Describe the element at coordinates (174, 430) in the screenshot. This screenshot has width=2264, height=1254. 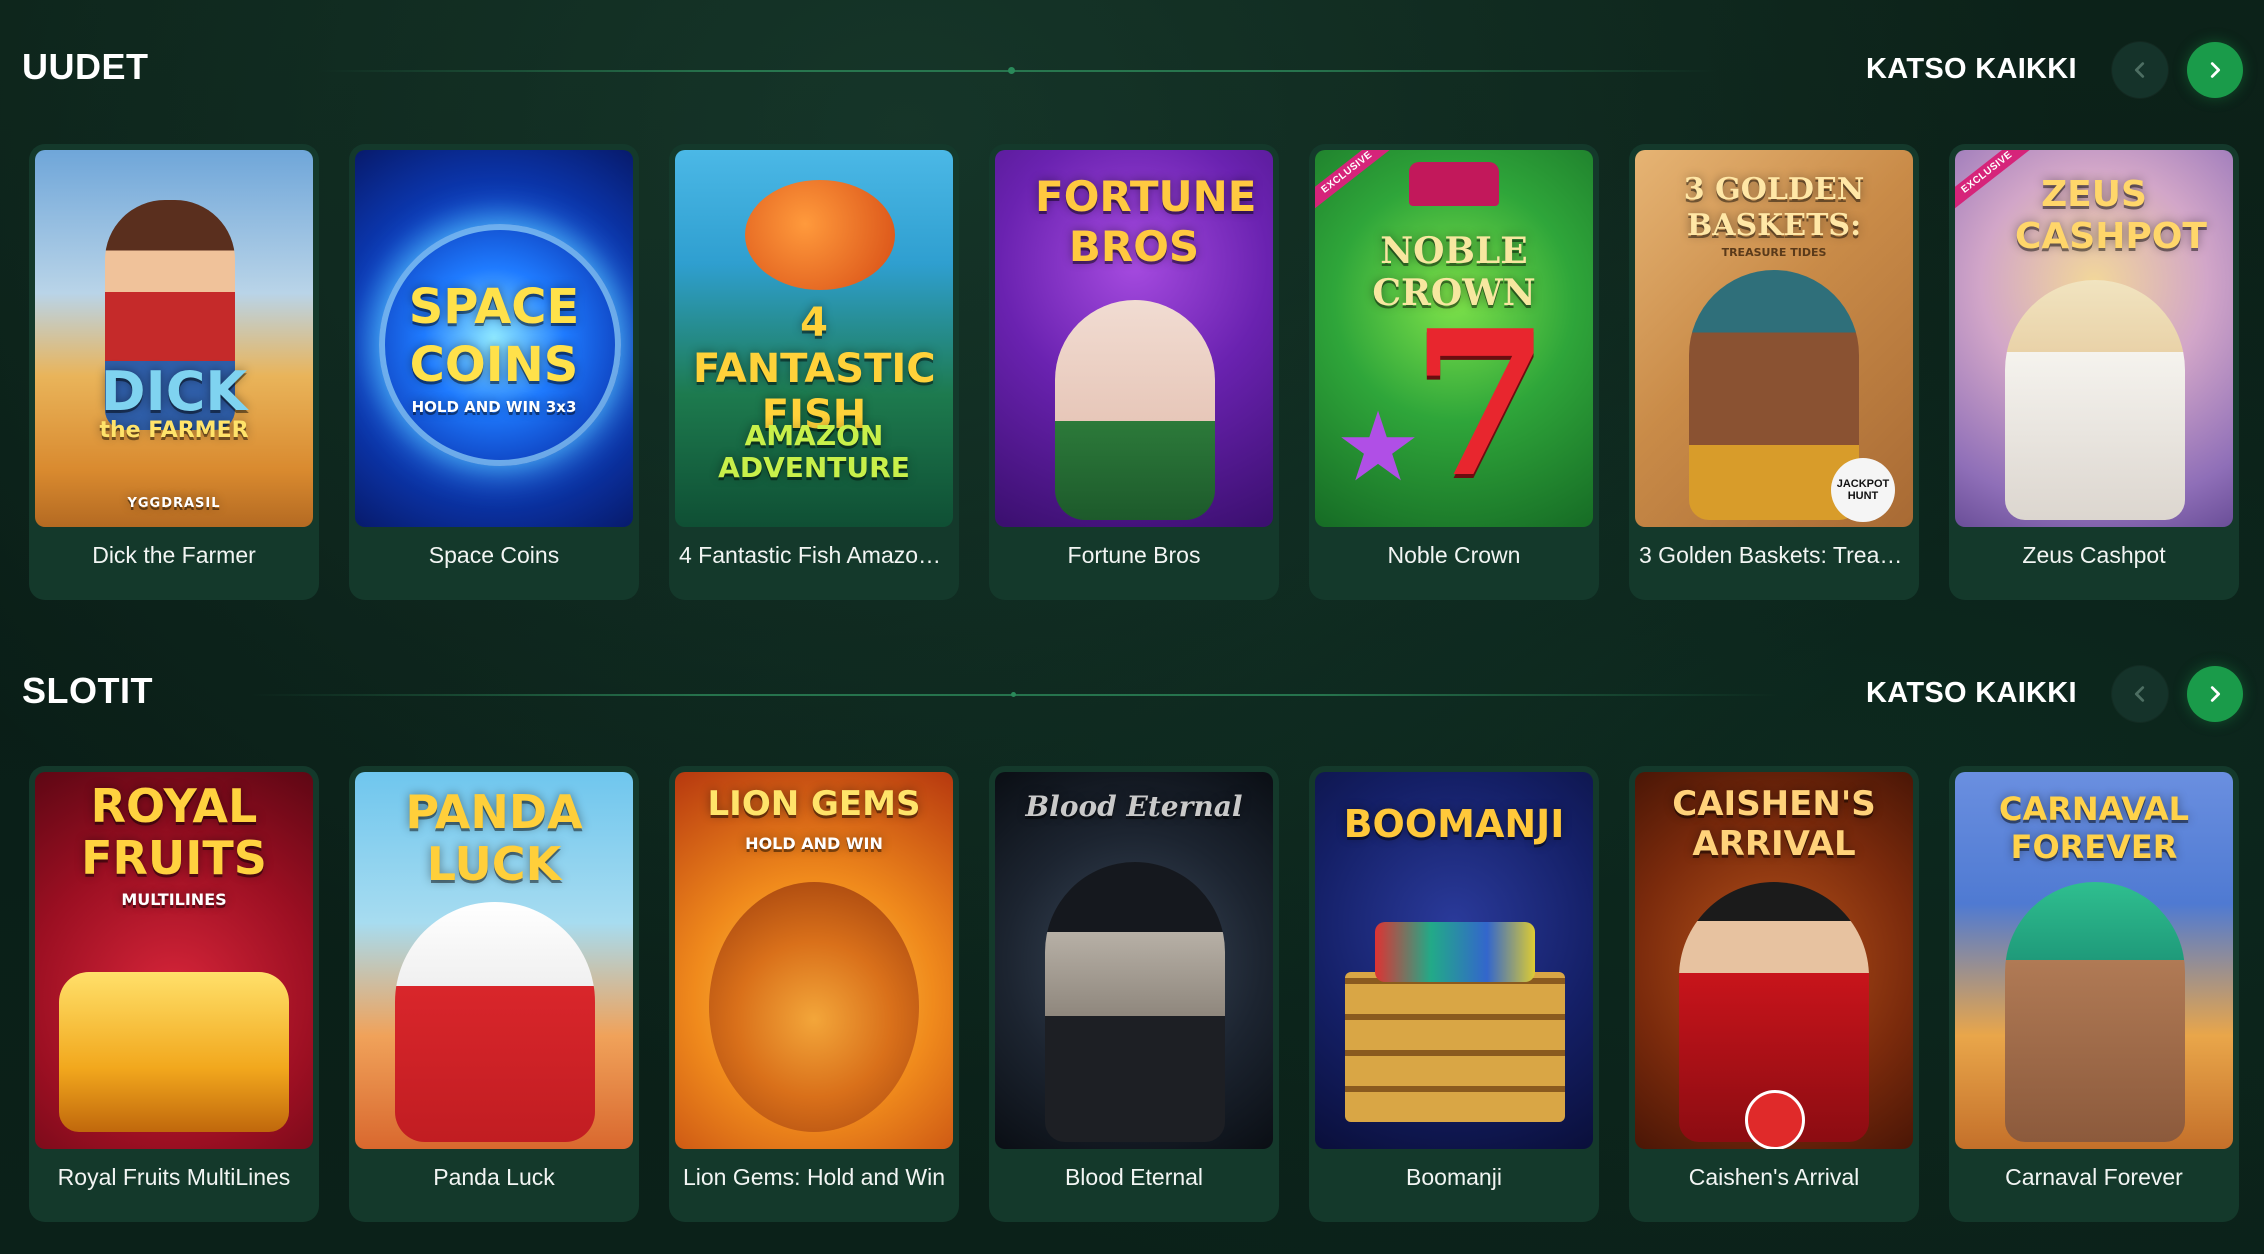
I see `game-logo-subtitle: the FARMER` at that location.